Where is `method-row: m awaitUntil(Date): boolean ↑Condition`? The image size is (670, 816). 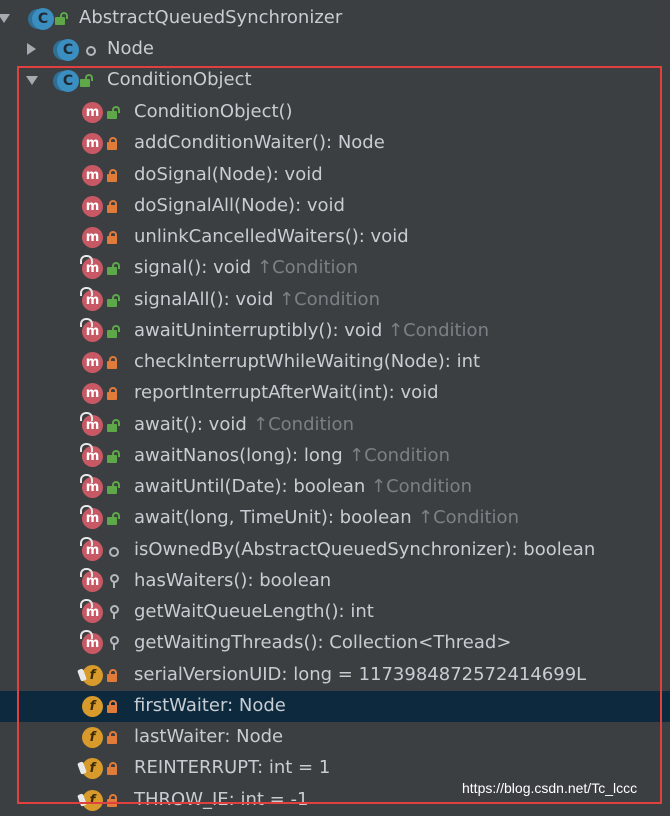
method-row: m awaitUntil(Date): boolean ↑Condition is located at coordinates (335, 487).